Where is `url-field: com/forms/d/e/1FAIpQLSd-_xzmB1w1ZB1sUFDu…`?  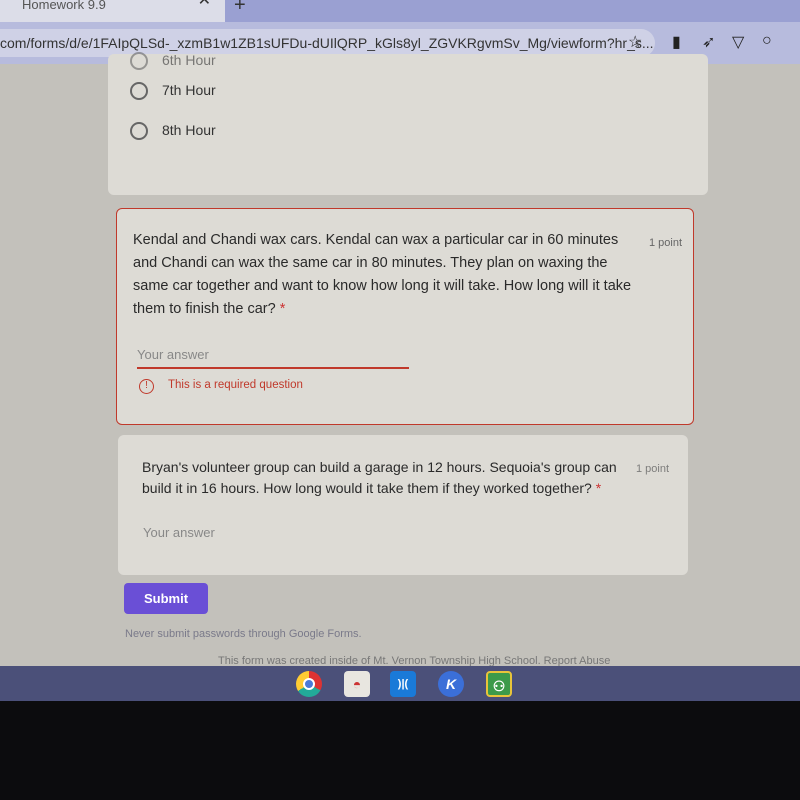 url-field: com/forms/d/e/1FAIpQLSd-_xzmB1w1ZB1sUFDu… is located at coordinates (327, 43).